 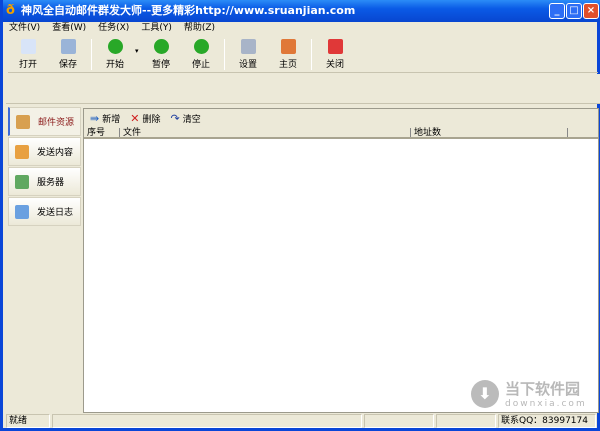 I want to click on toolbar-button-save: 保存, so click(x=68, y=54).